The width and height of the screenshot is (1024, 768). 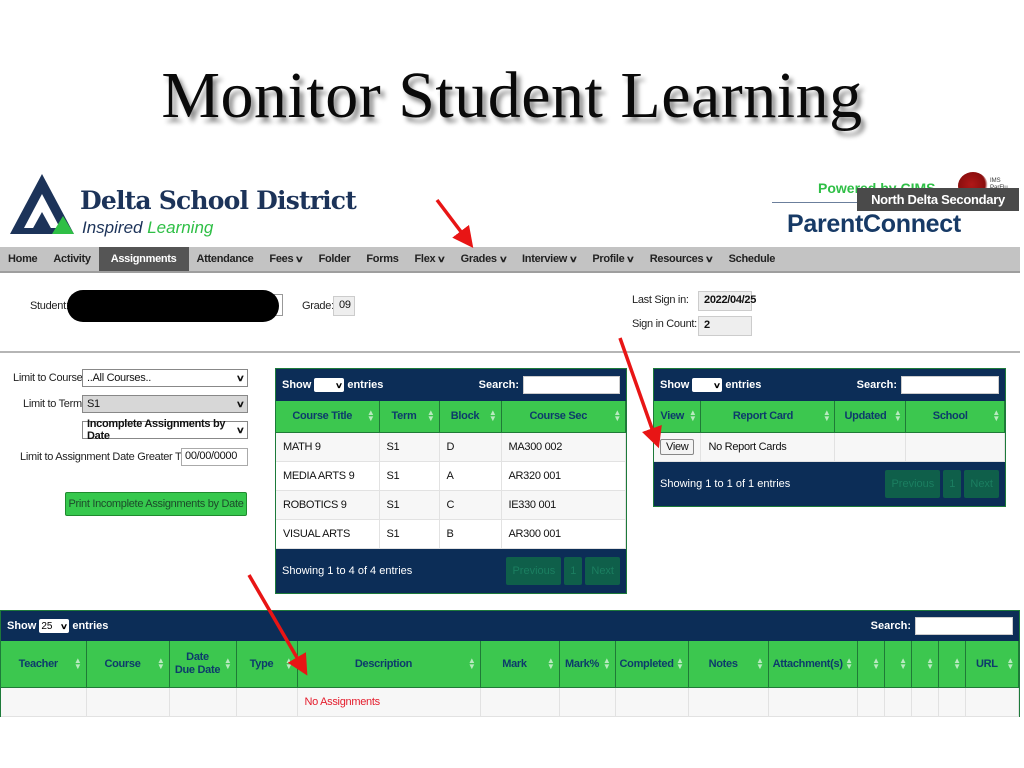 I want to click on col-block: Block ▲ ▼, so click(x=470, y=417).